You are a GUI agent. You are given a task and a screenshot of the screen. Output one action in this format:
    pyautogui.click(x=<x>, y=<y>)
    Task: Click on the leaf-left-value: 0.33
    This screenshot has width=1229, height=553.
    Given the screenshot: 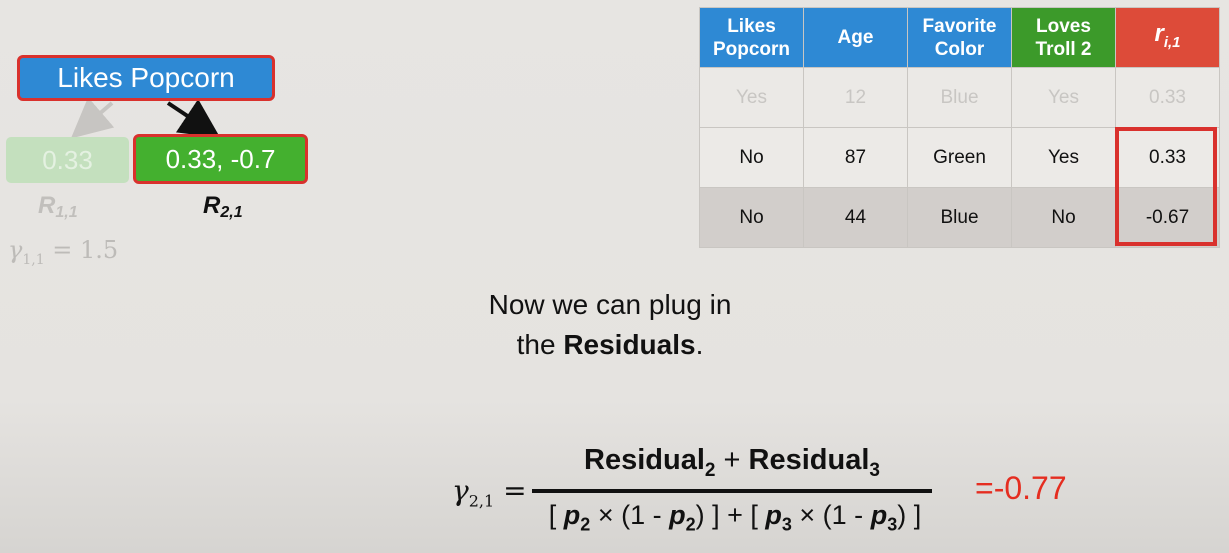 What is the action you would take?
    pyautogui.click(x=67, y=160)
    